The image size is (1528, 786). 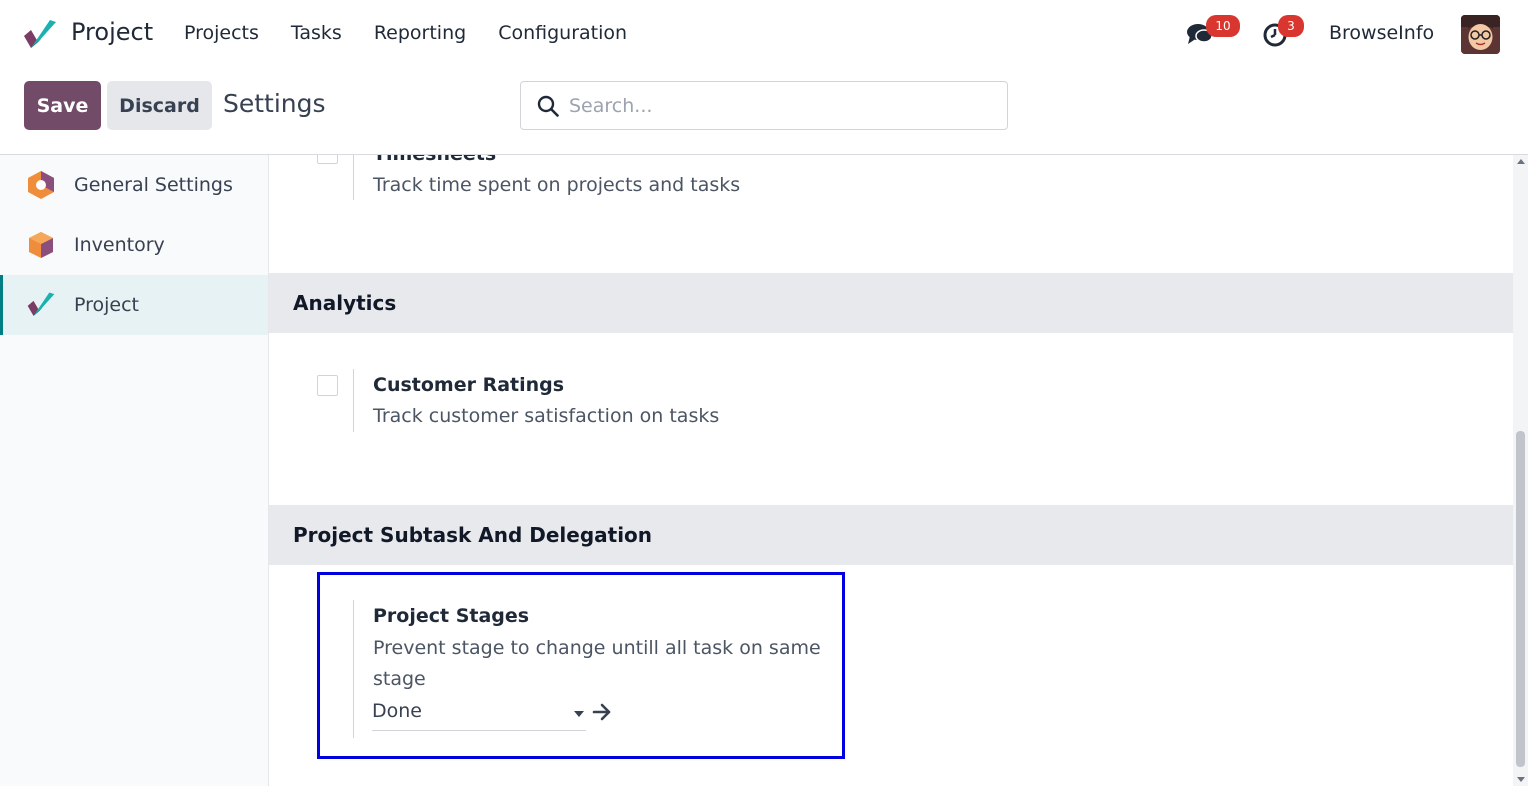 I want to click on content-scrollbar, so click(x=1520, y=470).